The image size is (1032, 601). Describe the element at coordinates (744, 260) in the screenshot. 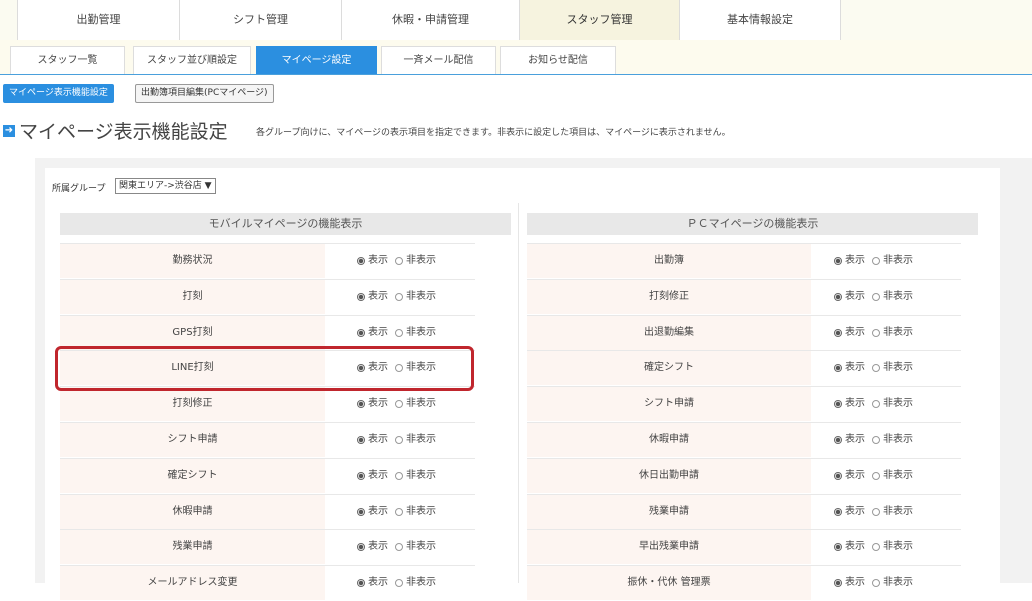

I see `pc-row: 出勤簿 表示 非表示` at that location.